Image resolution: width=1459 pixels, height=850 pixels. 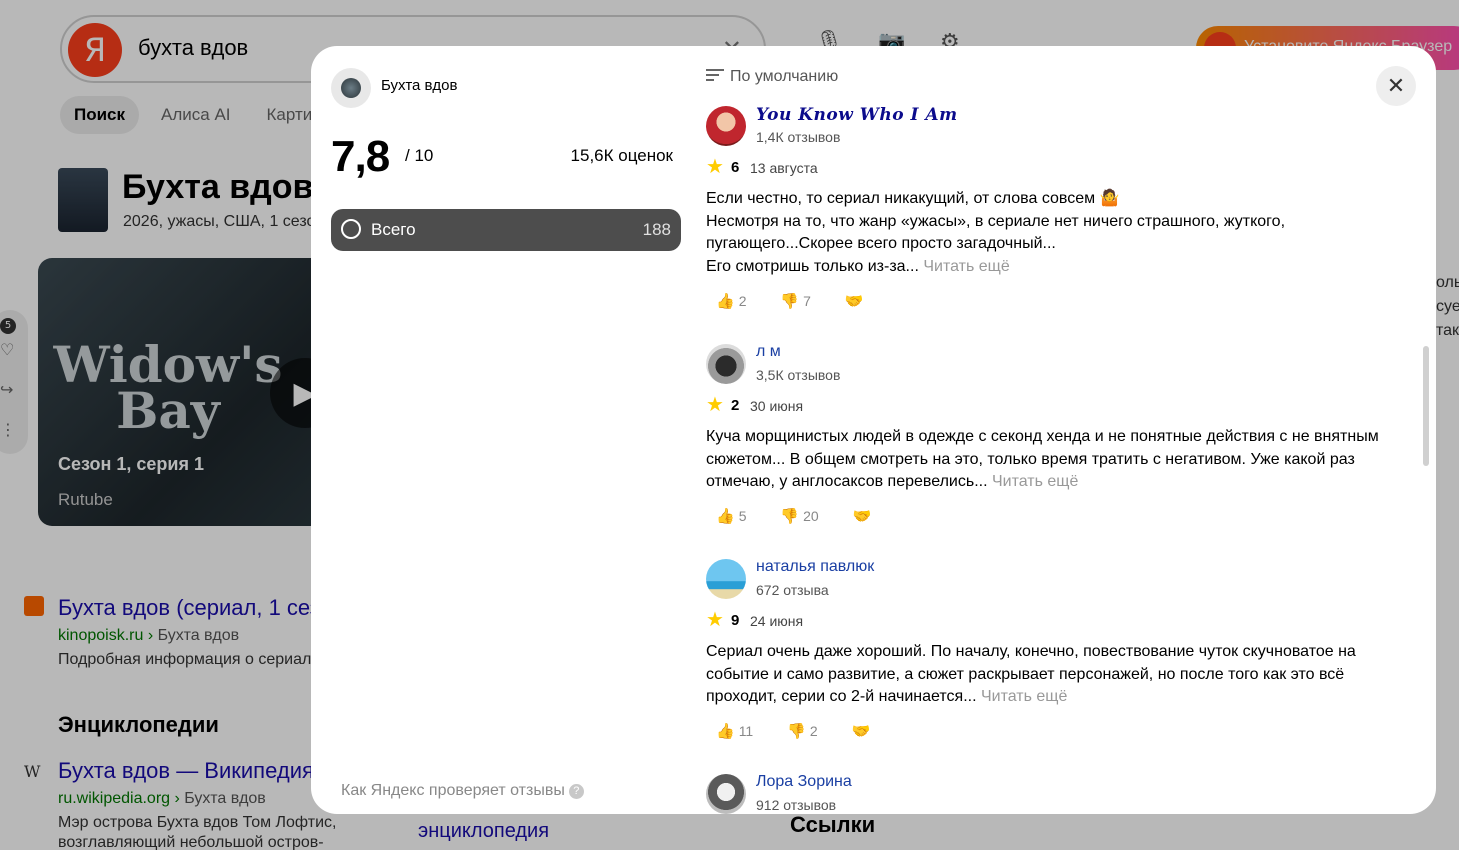 I want to click on filter-count: 188, so click(x=656, y=229).